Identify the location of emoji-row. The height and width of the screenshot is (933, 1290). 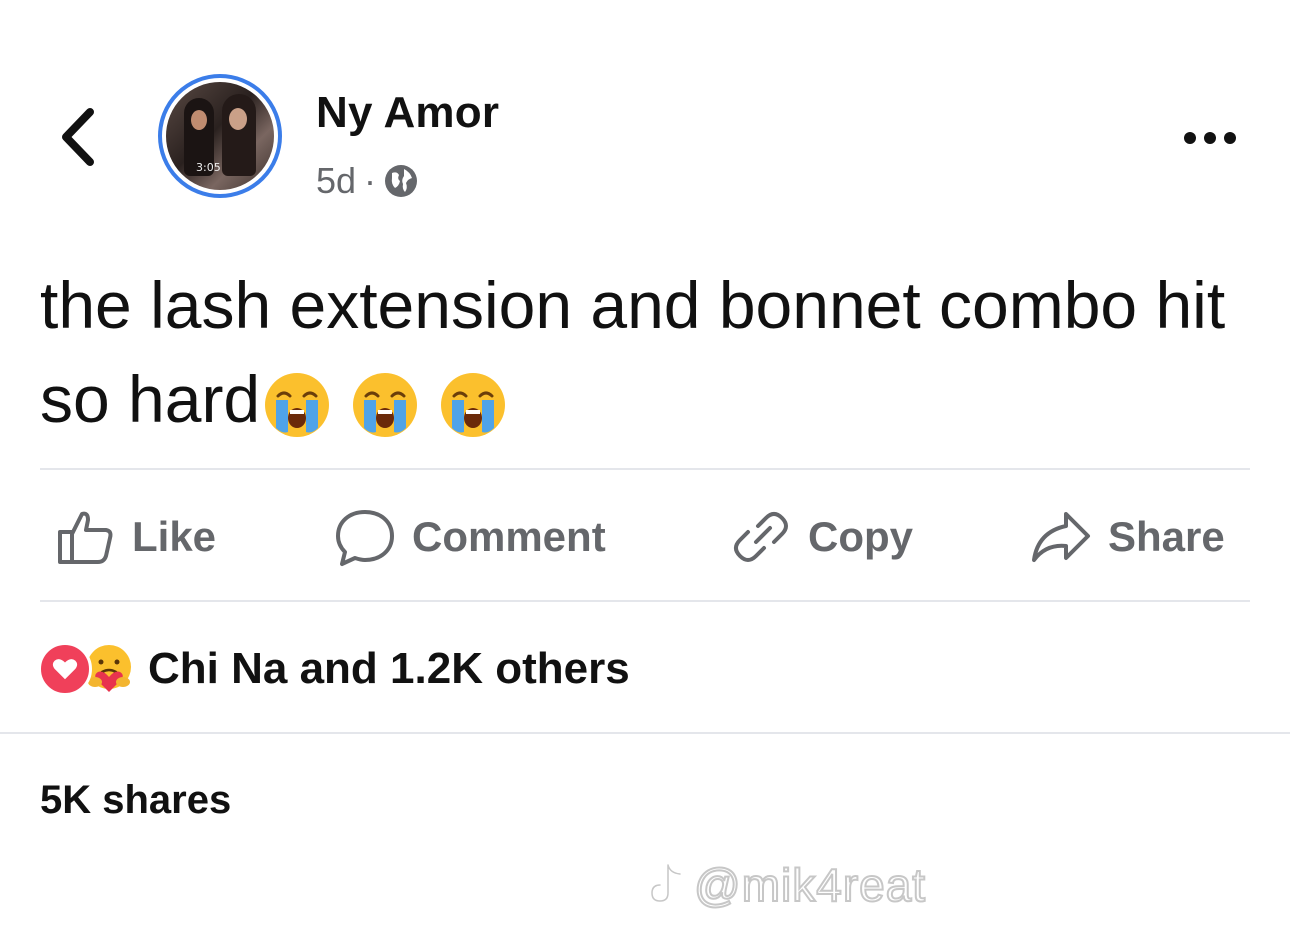
(385, 405).